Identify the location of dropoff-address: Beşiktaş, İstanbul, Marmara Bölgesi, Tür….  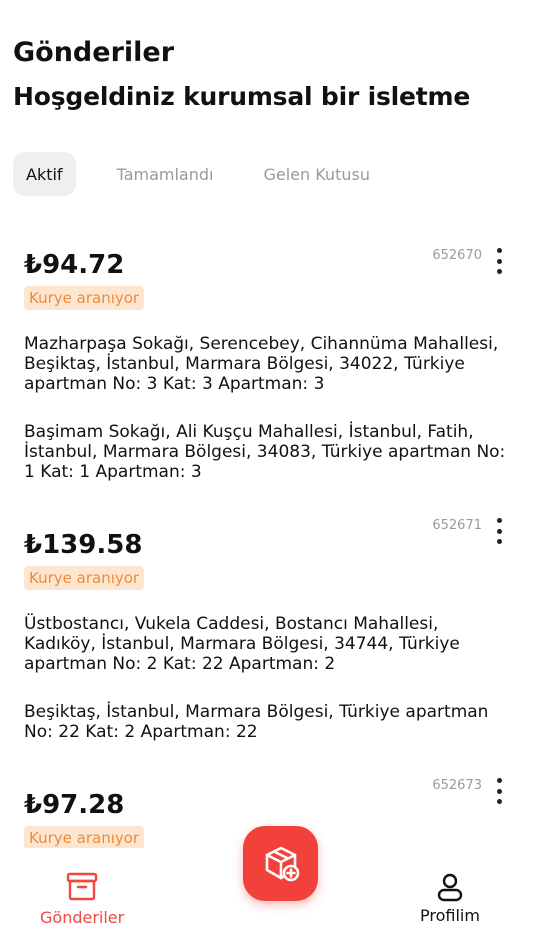
(256, 722).